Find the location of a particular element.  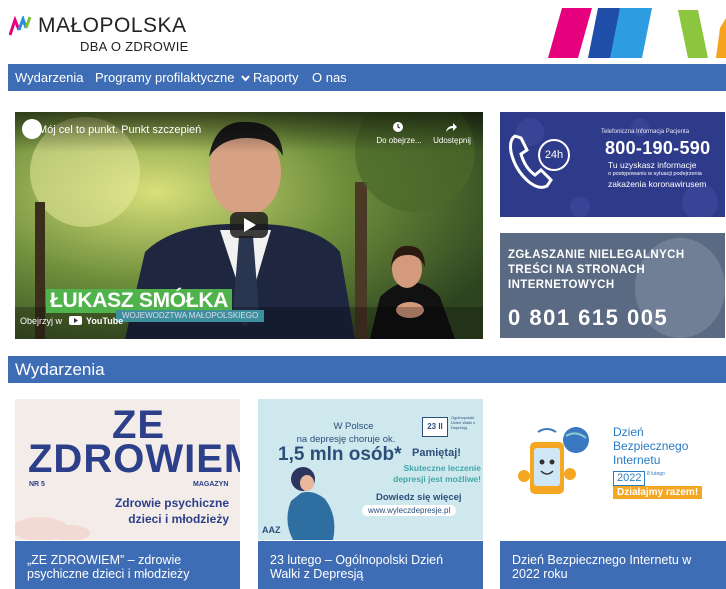

brand-subtitle: DBA O ZDROWIE is located at coordinates (134, 46).